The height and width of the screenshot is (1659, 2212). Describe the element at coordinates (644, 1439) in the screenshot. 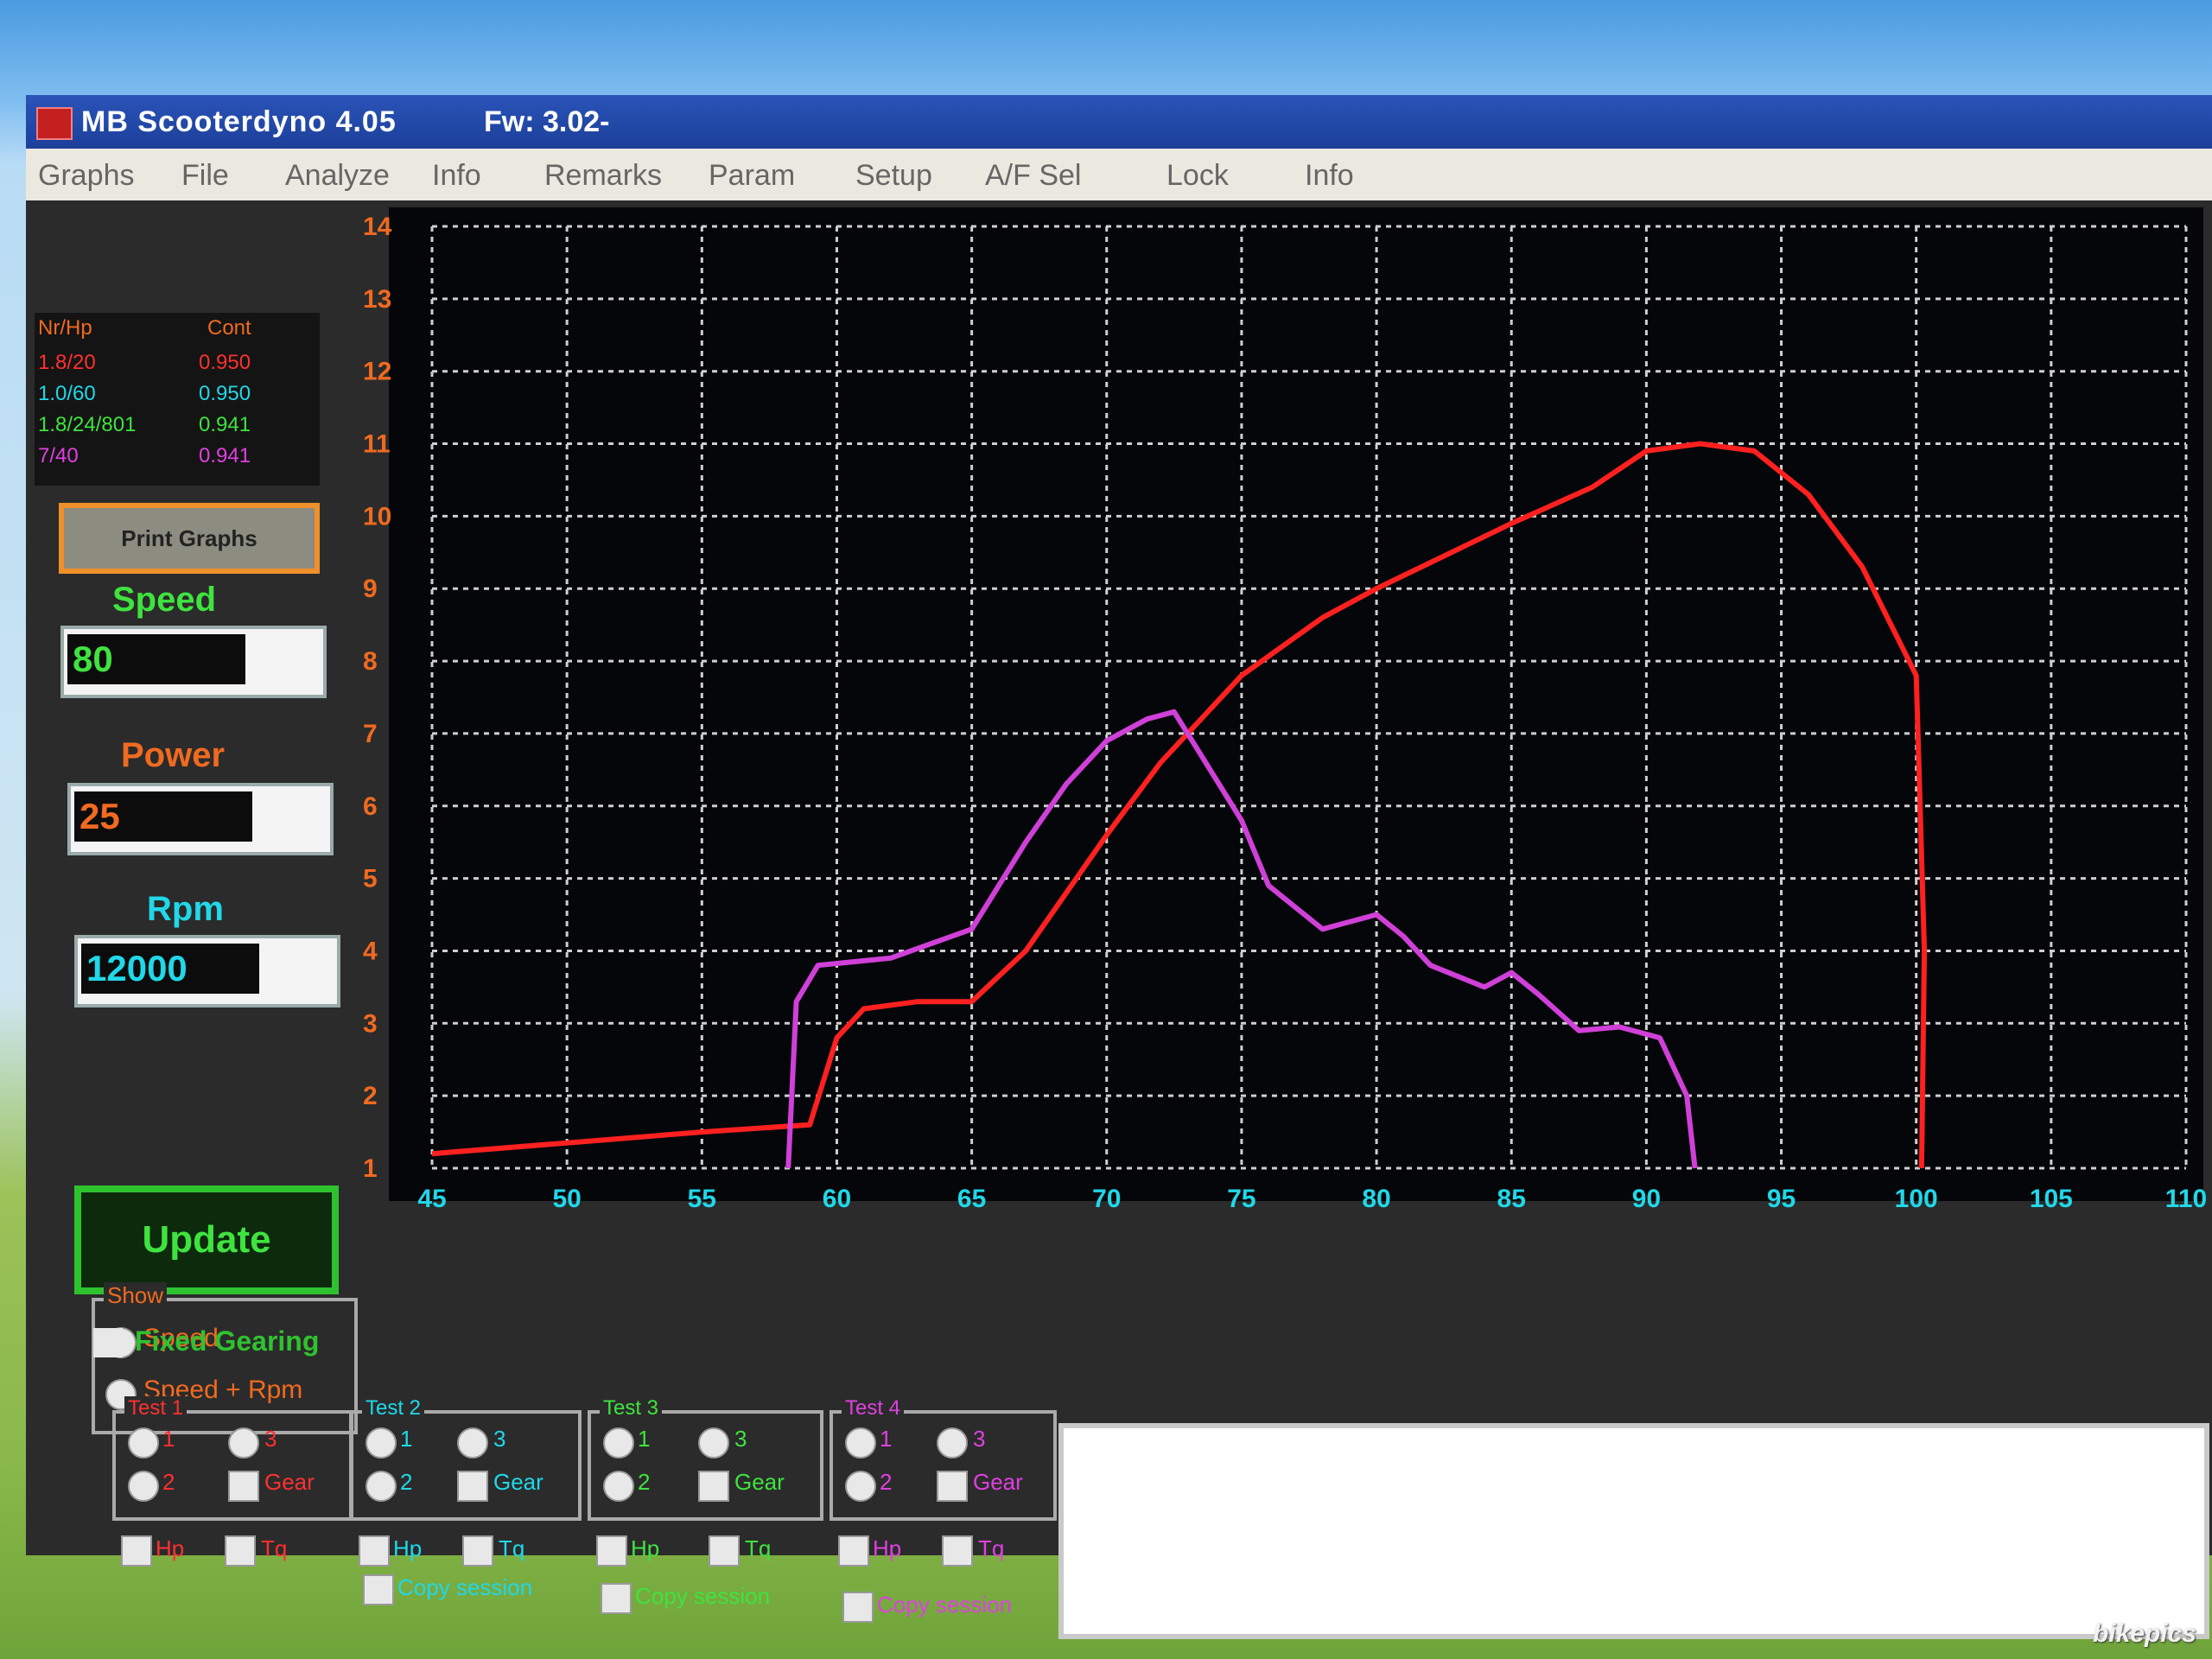

I see `test-3-label-1: 1` at that location.